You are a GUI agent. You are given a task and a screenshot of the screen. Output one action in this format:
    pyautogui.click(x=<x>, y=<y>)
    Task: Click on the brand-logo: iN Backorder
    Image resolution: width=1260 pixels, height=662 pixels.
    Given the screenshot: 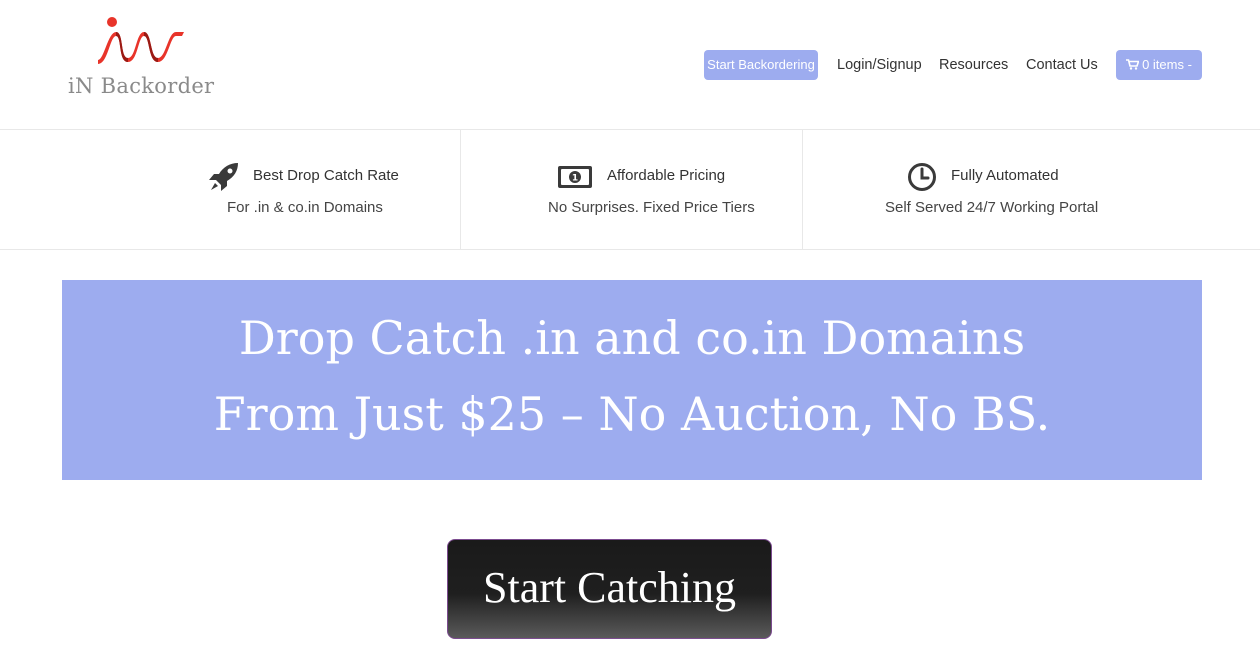 What is the action you would take?
    pyautogui.click(x=141, y=59)
    